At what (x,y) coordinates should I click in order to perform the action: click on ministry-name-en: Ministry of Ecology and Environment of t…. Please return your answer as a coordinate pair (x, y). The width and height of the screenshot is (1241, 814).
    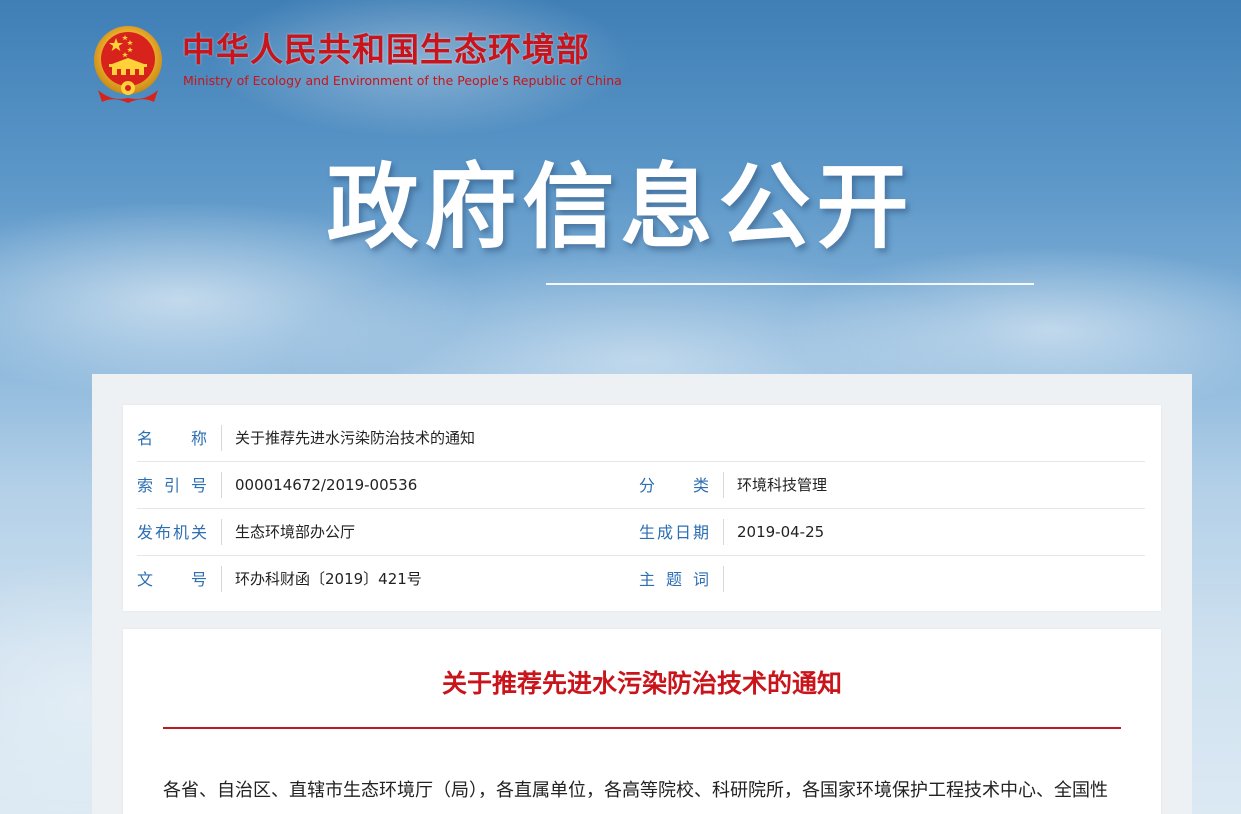
    Looking at the image, I should click on (402, 81).